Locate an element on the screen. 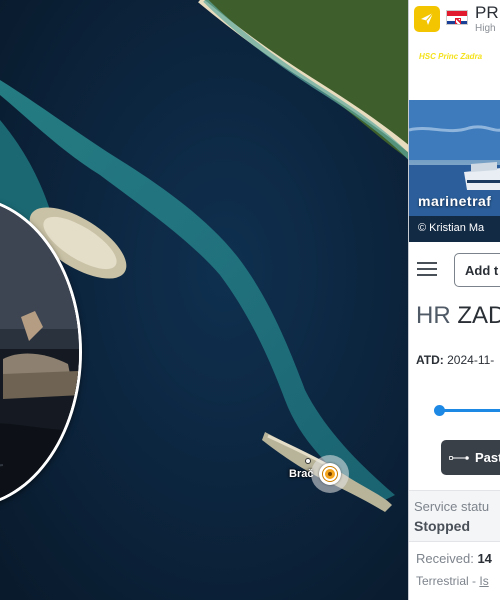 This screenshot has height=600, width=500. vessel-name-header: PR is located at coordinates (487, 12).